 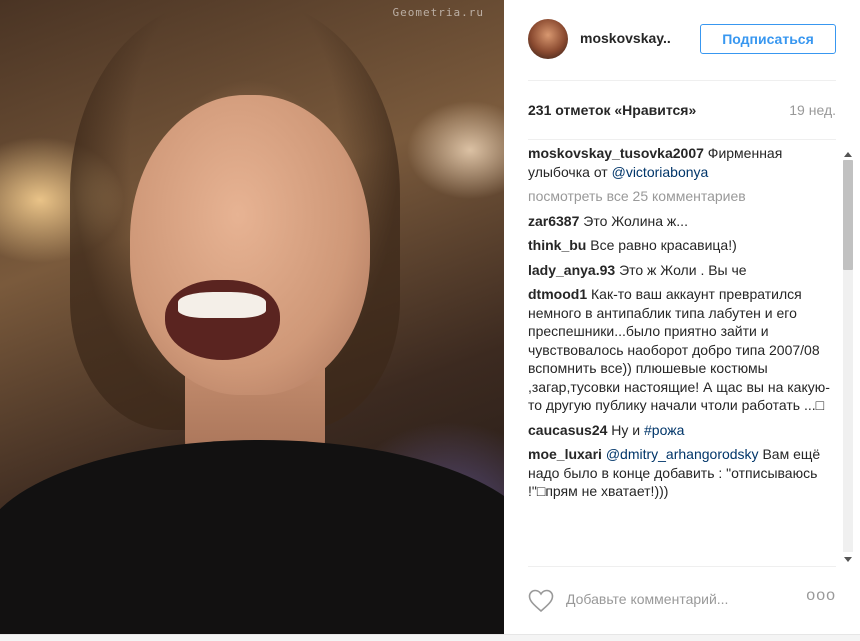 What do you see at coordinates (812, 110) in the screenshot?
I see `post-age: 19 нед.` at bounding box center [812, 110].